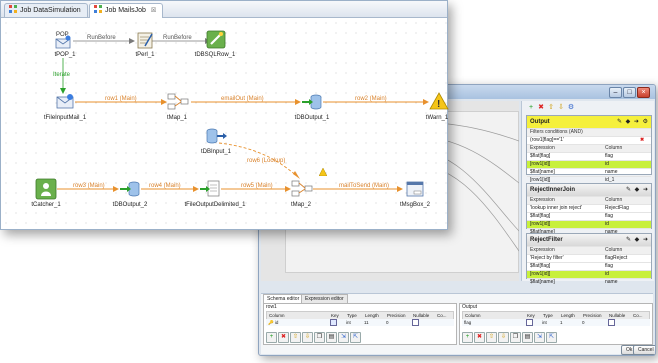 The height and width of the screenshot is (363, 658). I want to click on twarn-component-icon: !, so click(439, 101).